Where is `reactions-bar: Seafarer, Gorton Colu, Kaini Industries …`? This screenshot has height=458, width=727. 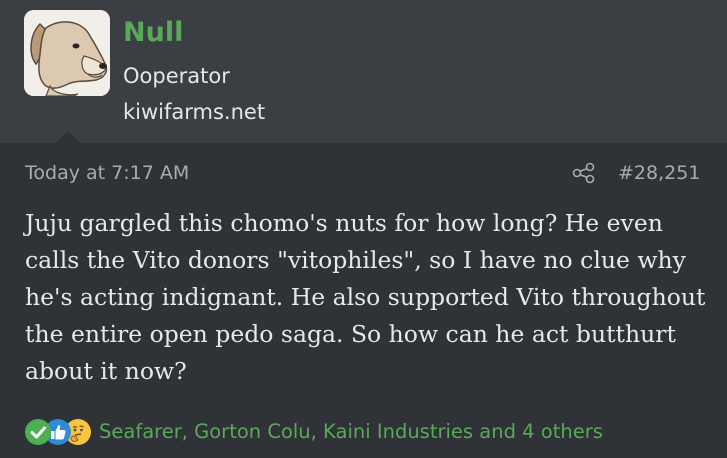 reactions-bar: Seafarer, Gorton Colu, Kaini Industries … is located at coordinates (314, 432).